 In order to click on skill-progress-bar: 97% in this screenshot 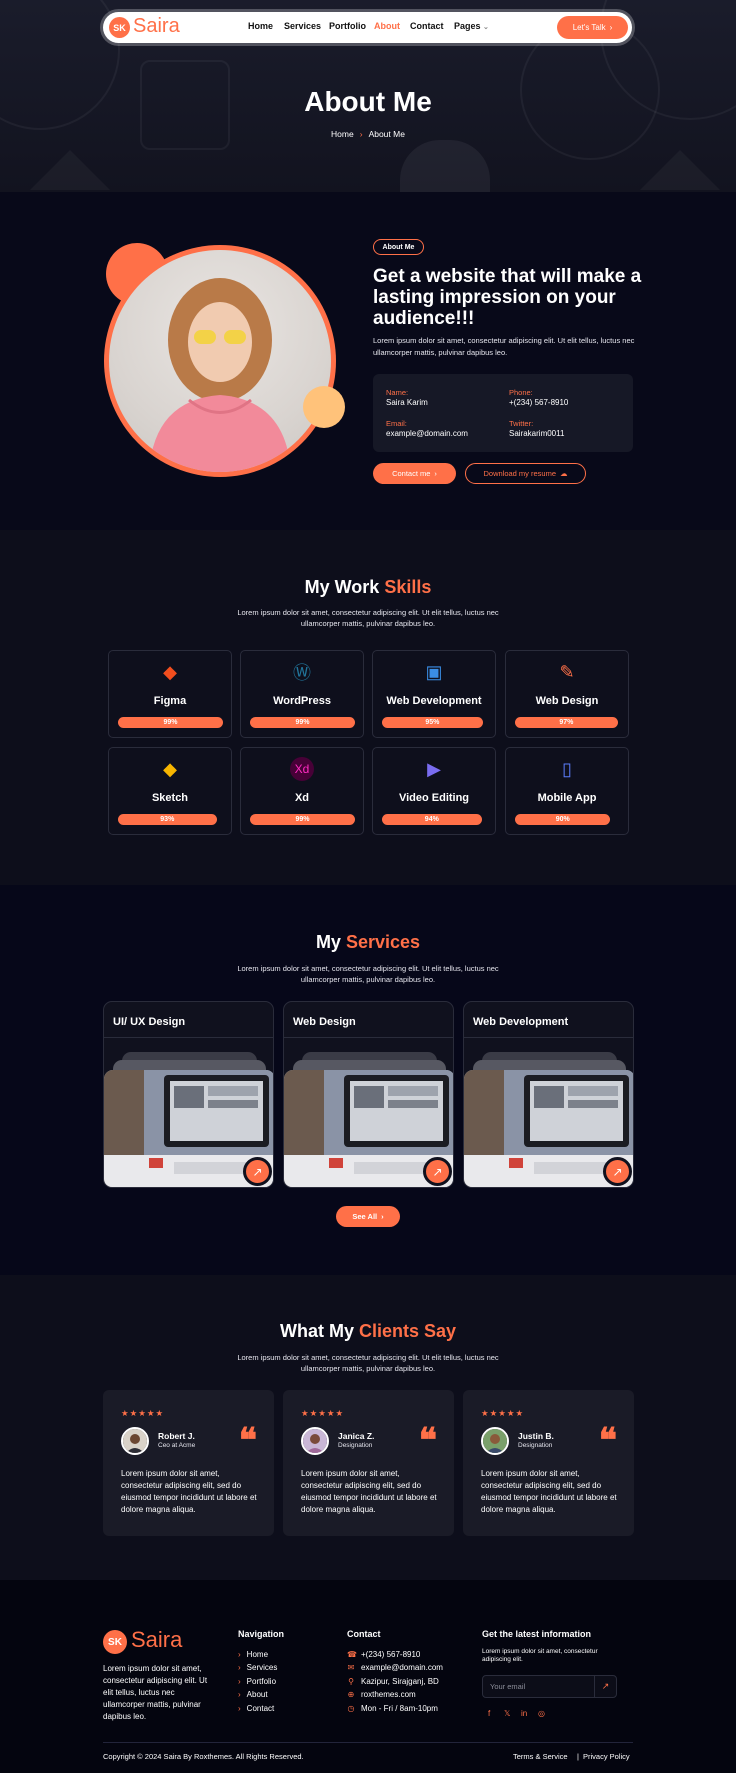, I will do `click(566, 722)`.